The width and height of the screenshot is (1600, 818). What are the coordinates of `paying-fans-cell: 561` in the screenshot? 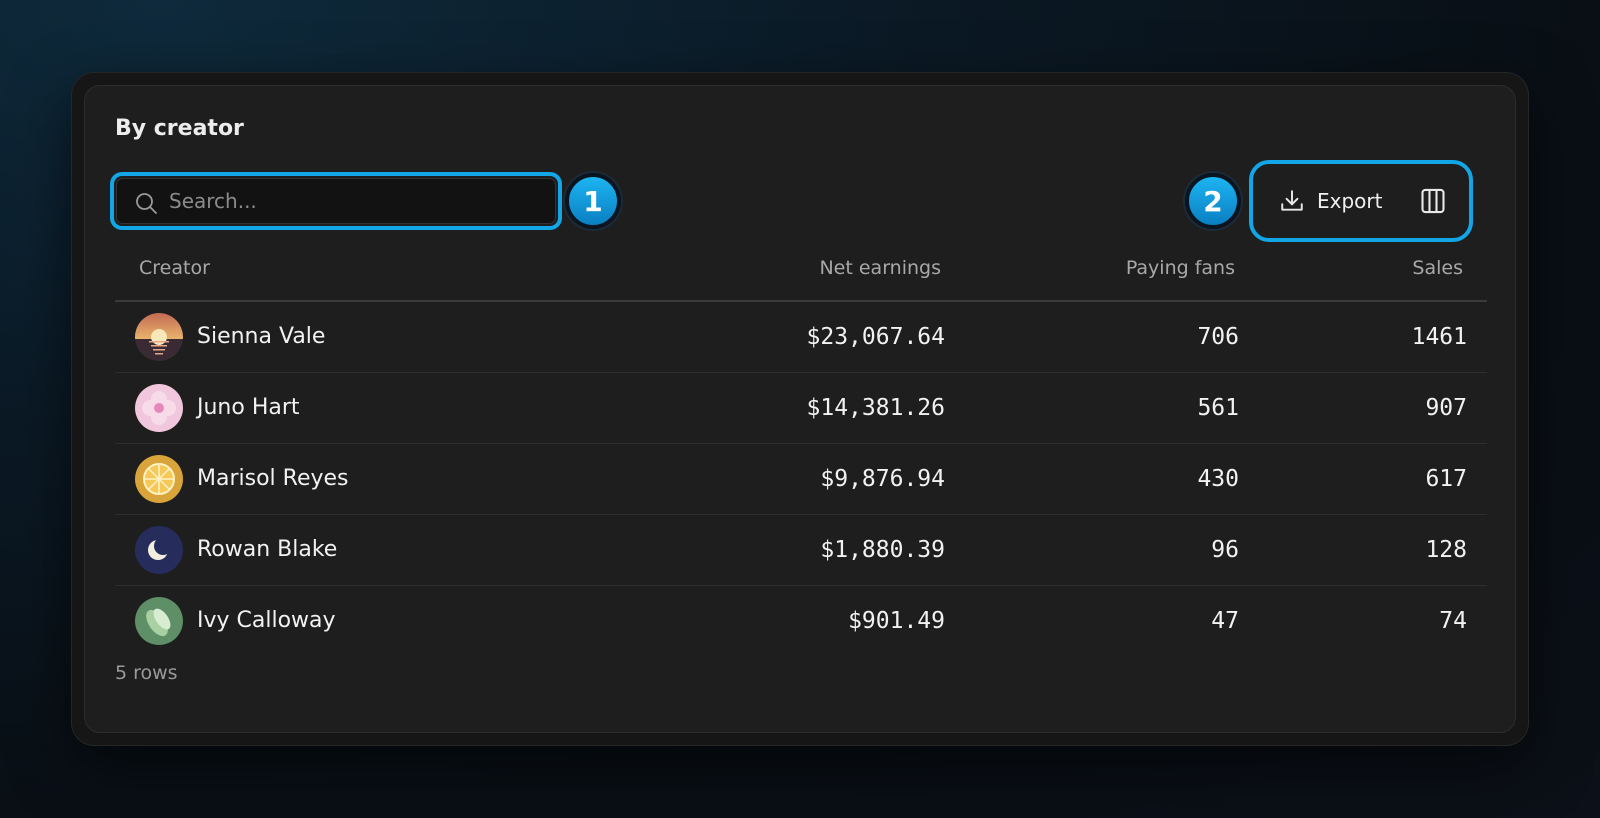 It's located at (1112, 408).